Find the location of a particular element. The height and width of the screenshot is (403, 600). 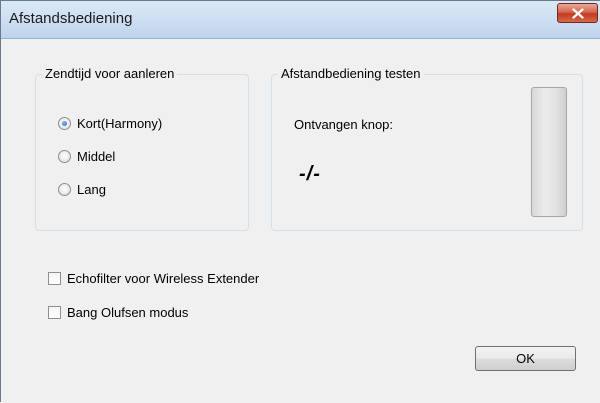

radio-lang: Lang is located at coordinates (82, 189).